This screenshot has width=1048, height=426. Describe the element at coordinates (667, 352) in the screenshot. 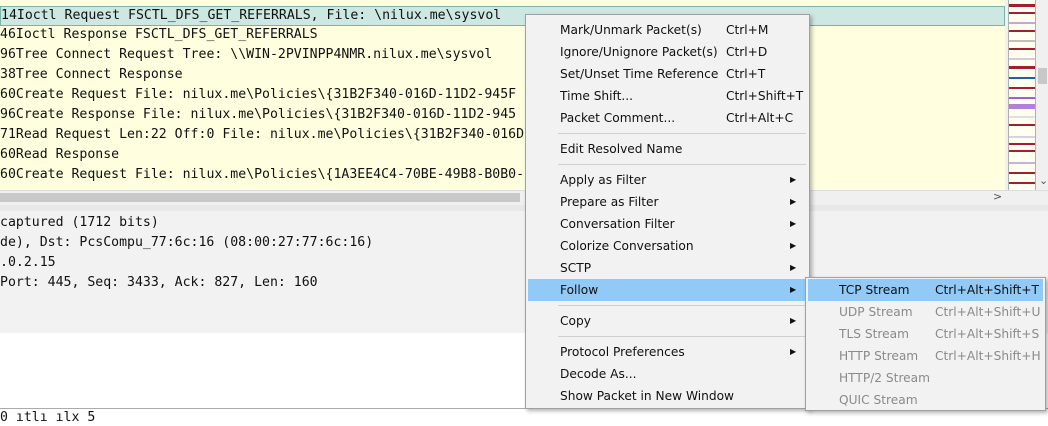

I see `menu-item-protocol-preferences: Protocol Preferences ▶` at that location.